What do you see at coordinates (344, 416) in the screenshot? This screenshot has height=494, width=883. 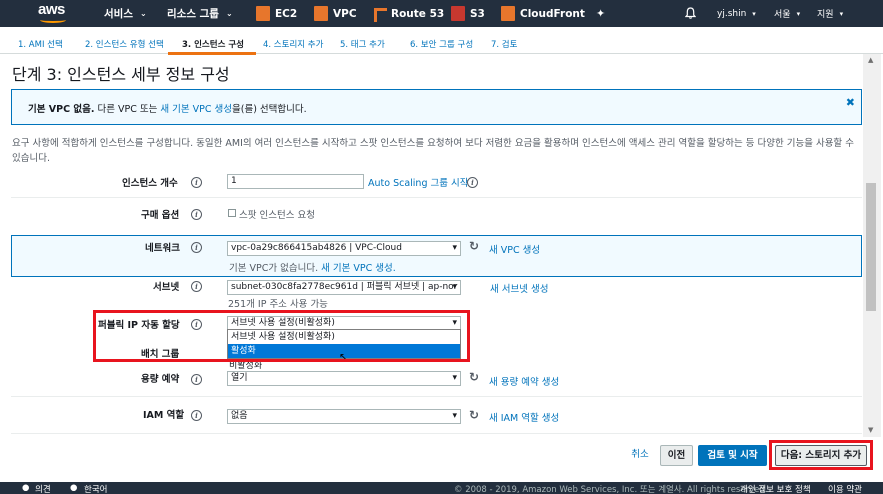 I see `iam-role-select: 없음` at bounding box center [344, 416].